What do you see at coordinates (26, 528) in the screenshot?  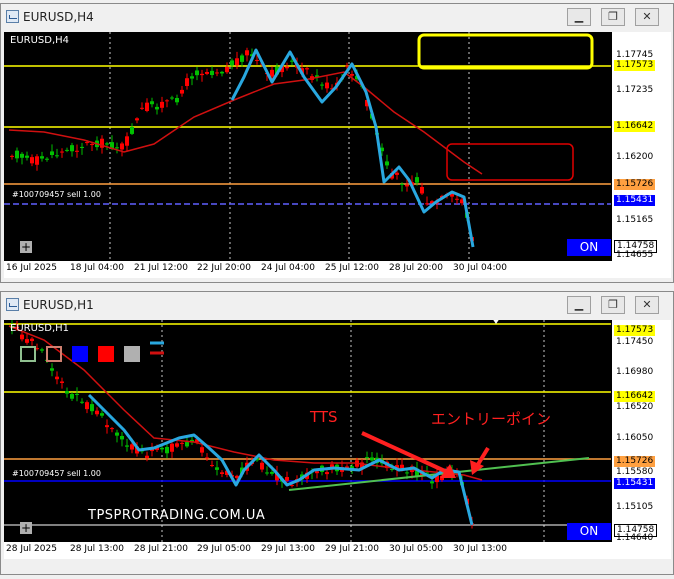 I see `bottom-add-button: +` at bounding box center [26, 528].